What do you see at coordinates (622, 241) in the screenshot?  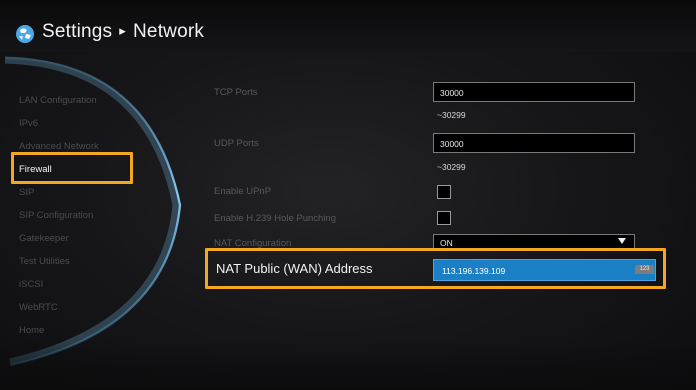 I see `chevron-down-icon` at bounding box center [622, 241].